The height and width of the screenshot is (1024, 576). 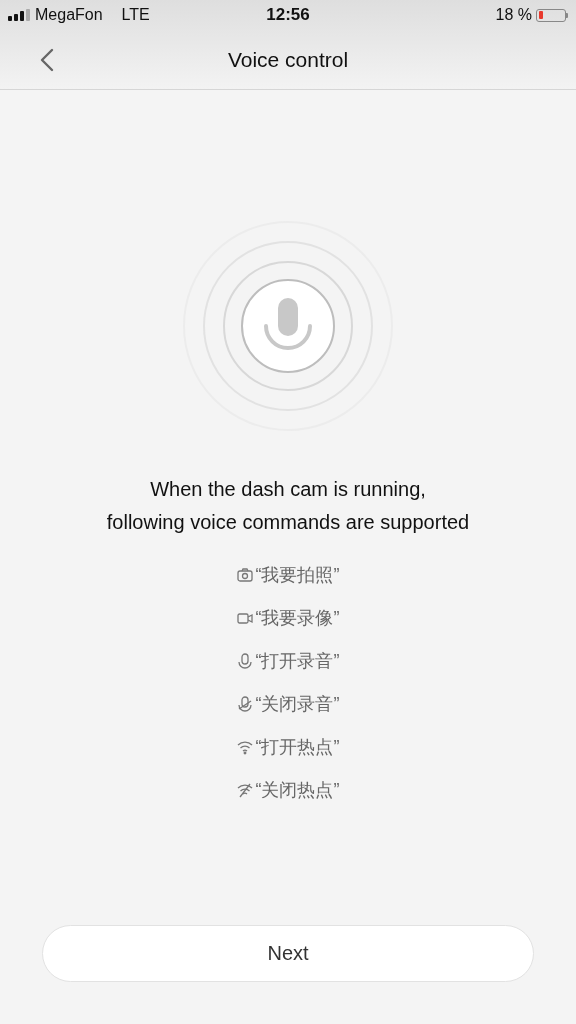 What do you see at coordinates (244, 704) in the screenshot?
I see `microphone-off-icon` at bounding box center [244, 704].